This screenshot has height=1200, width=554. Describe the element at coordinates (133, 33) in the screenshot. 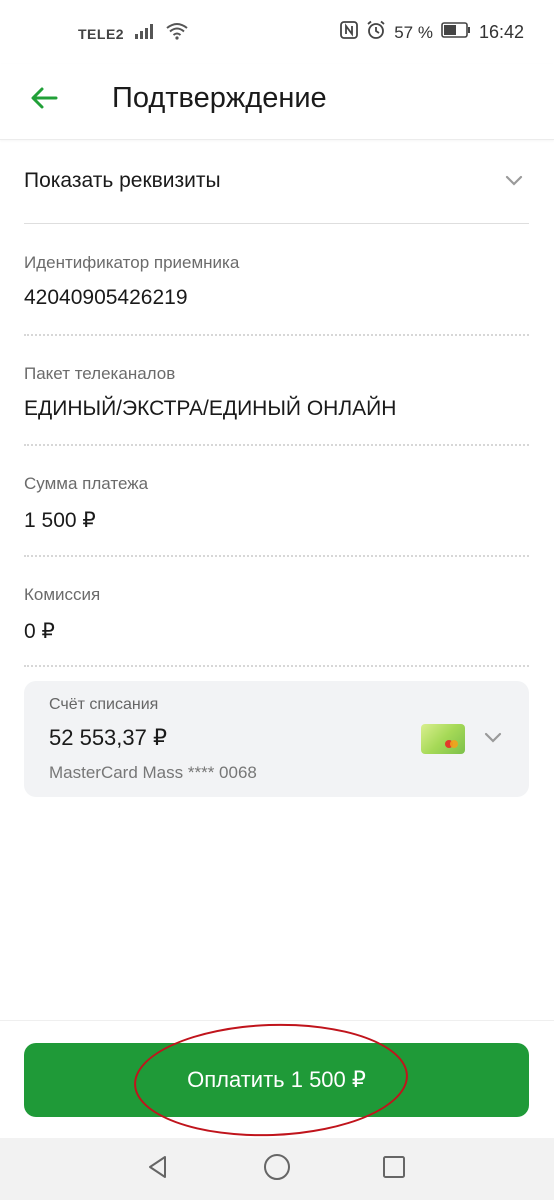

I see `status-left: TELE2` at that location.